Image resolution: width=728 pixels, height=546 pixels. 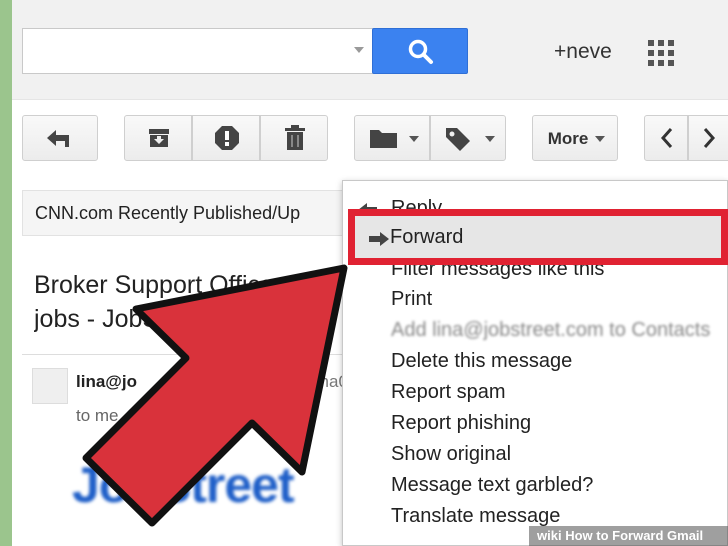 What do you see at coordinates (549, 535) in the screenshot?
I see `footer-brand: wiki` at bounding box center [549, 535].